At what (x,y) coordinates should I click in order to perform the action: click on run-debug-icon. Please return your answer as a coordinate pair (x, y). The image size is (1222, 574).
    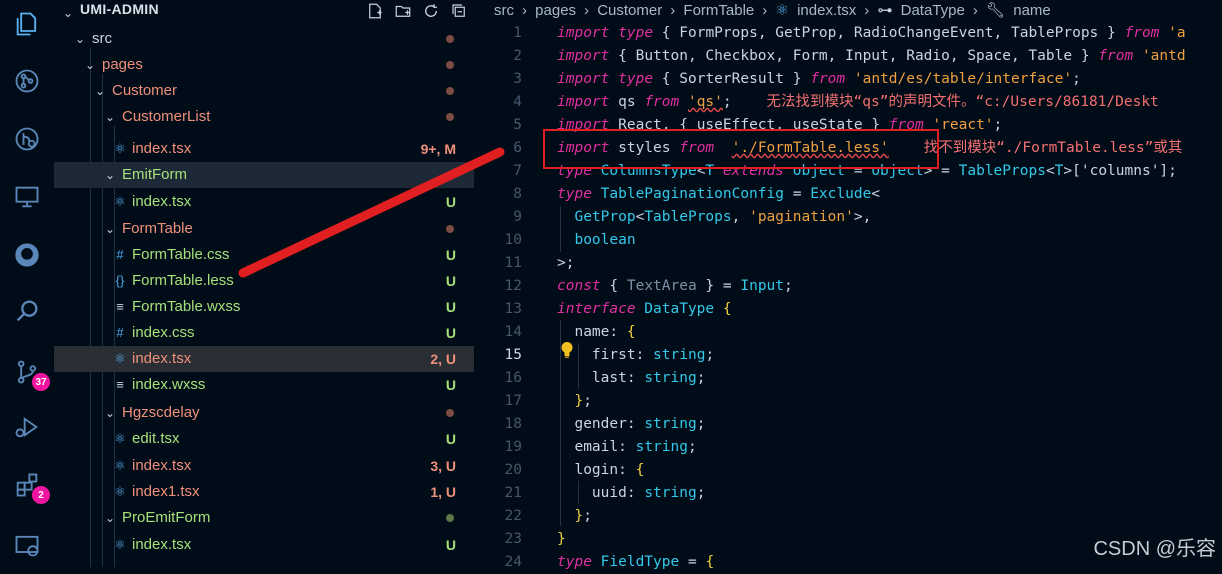
    Looking at the image, I should click on (27, 427).